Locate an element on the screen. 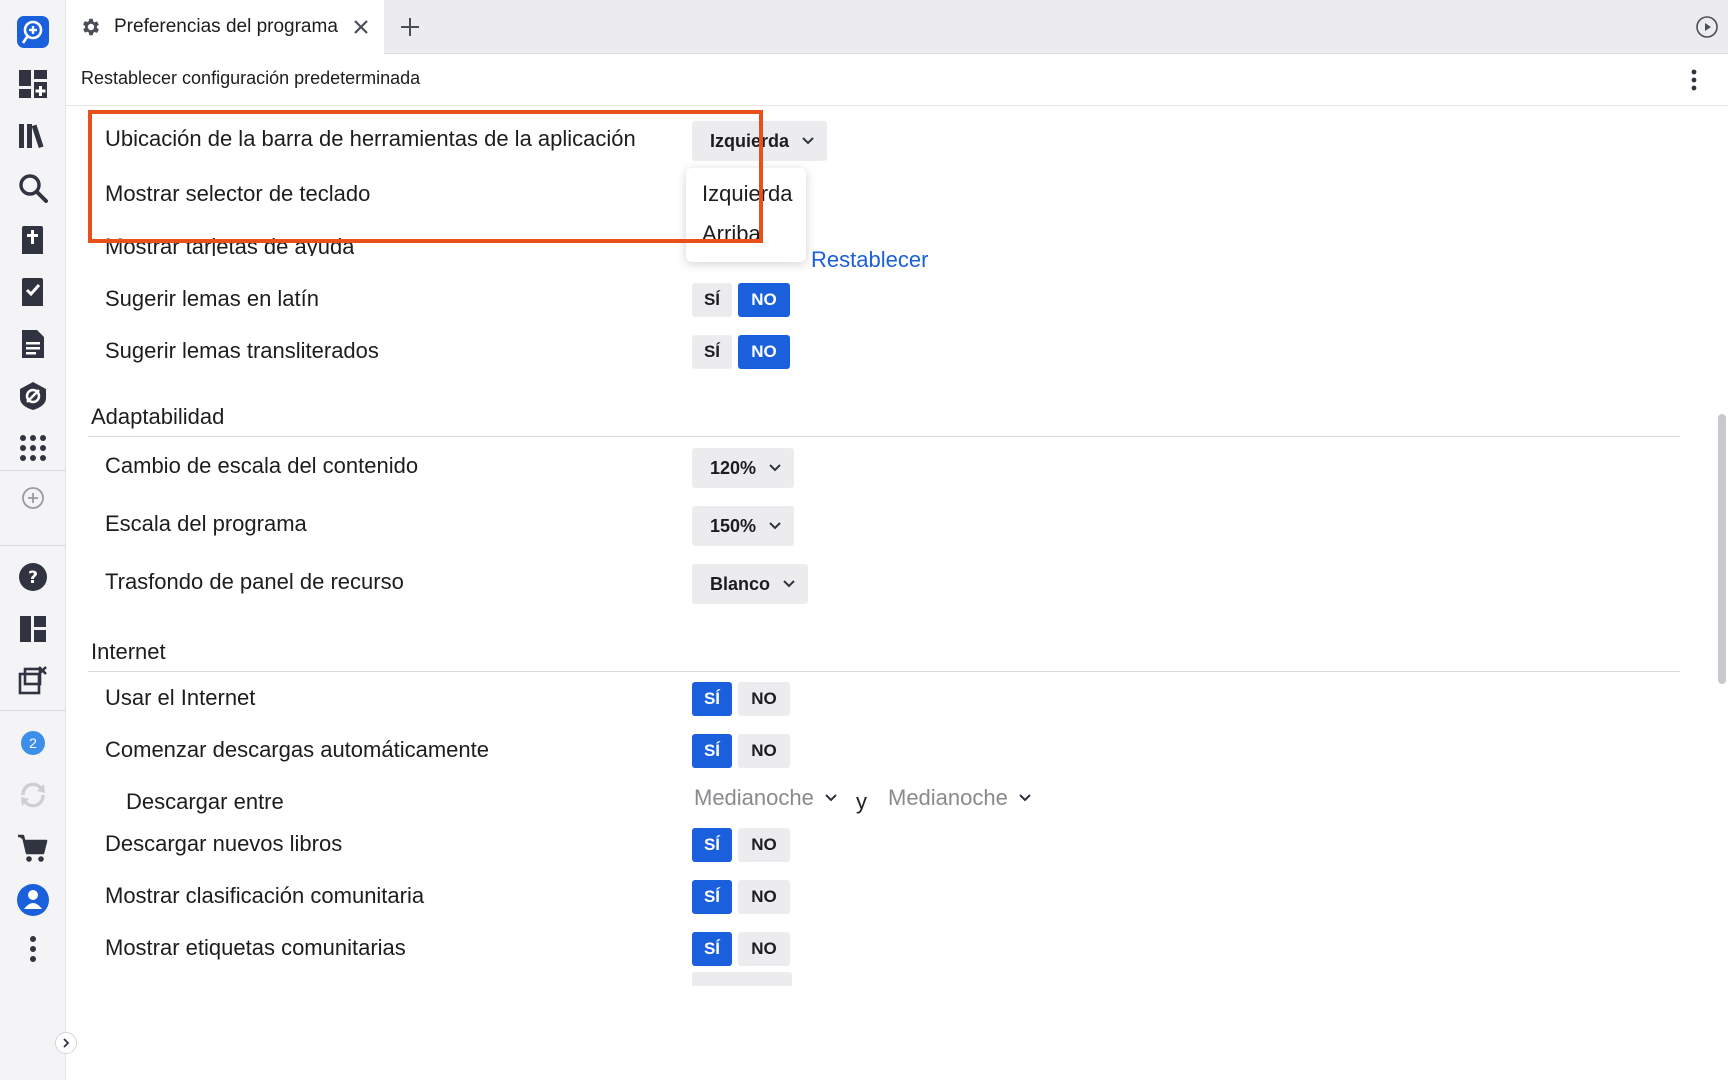  latin-lemmas-label: Sugerir lemas en latín is located at coordinates (212, 298).